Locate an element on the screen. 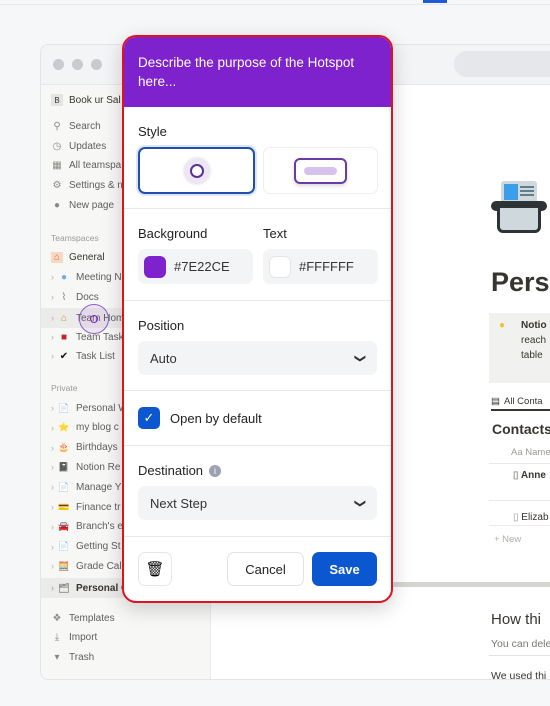 The height and width of the screenshot is (706, 550). position-select: Auto ❯ is located at coordinates (257, 358).